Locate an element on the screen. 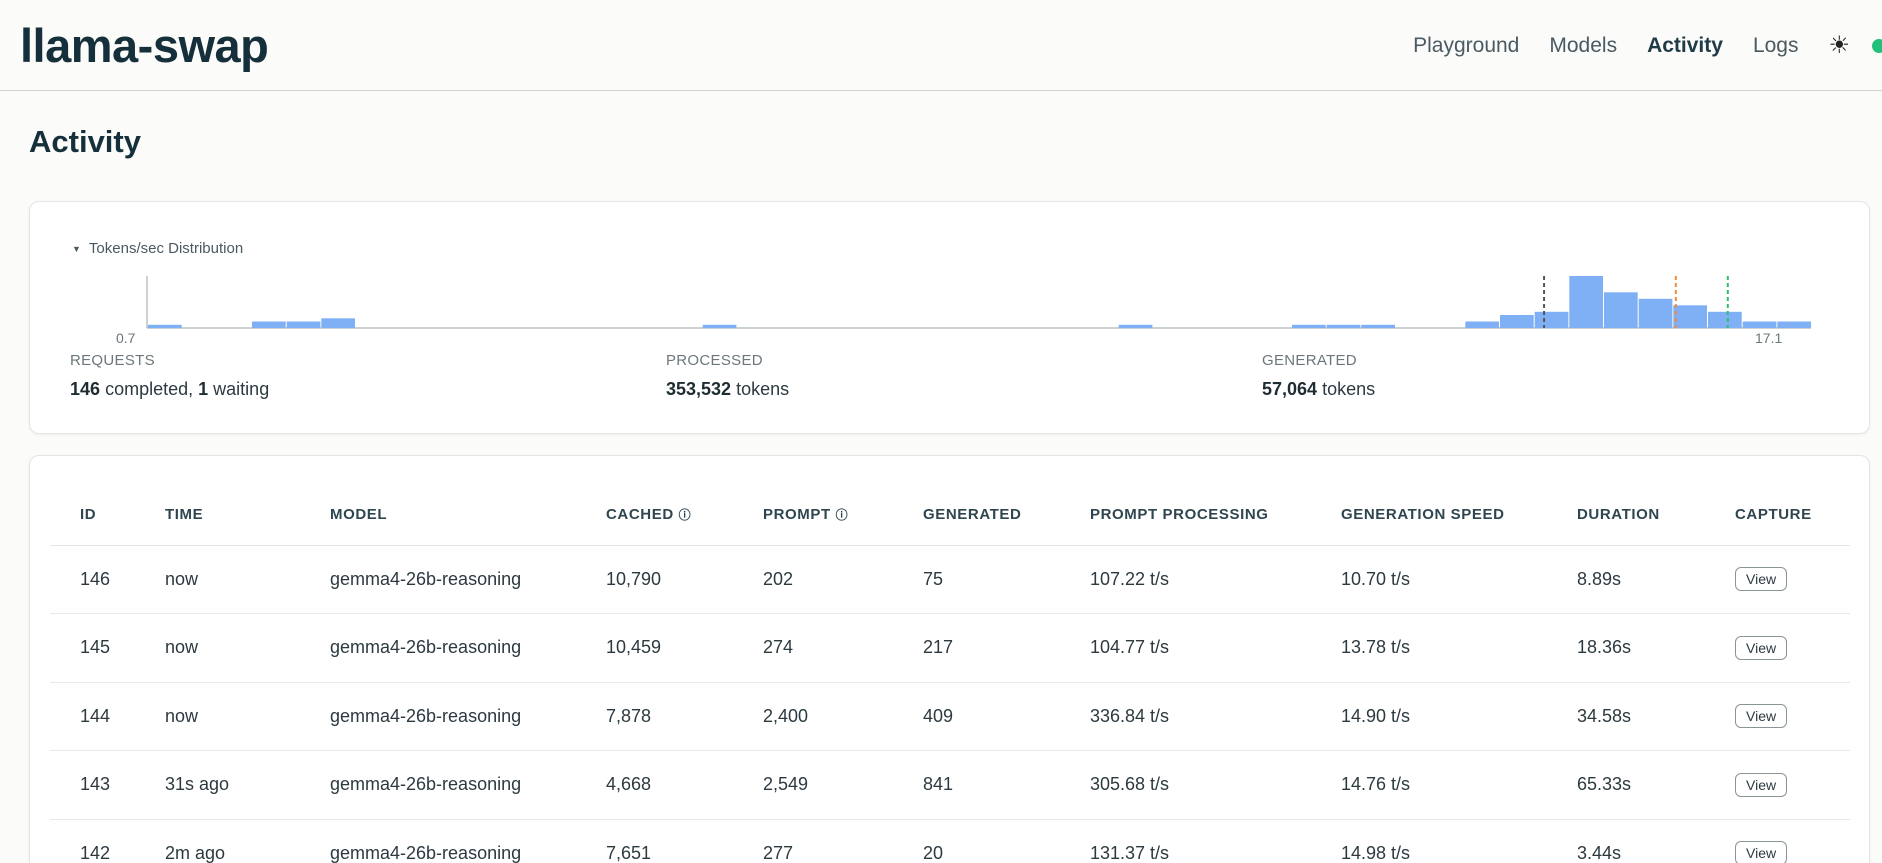 The width and height of the screenshot is (1882, 863). cell-cached: 7,651 is located at coordinates (684, 841).